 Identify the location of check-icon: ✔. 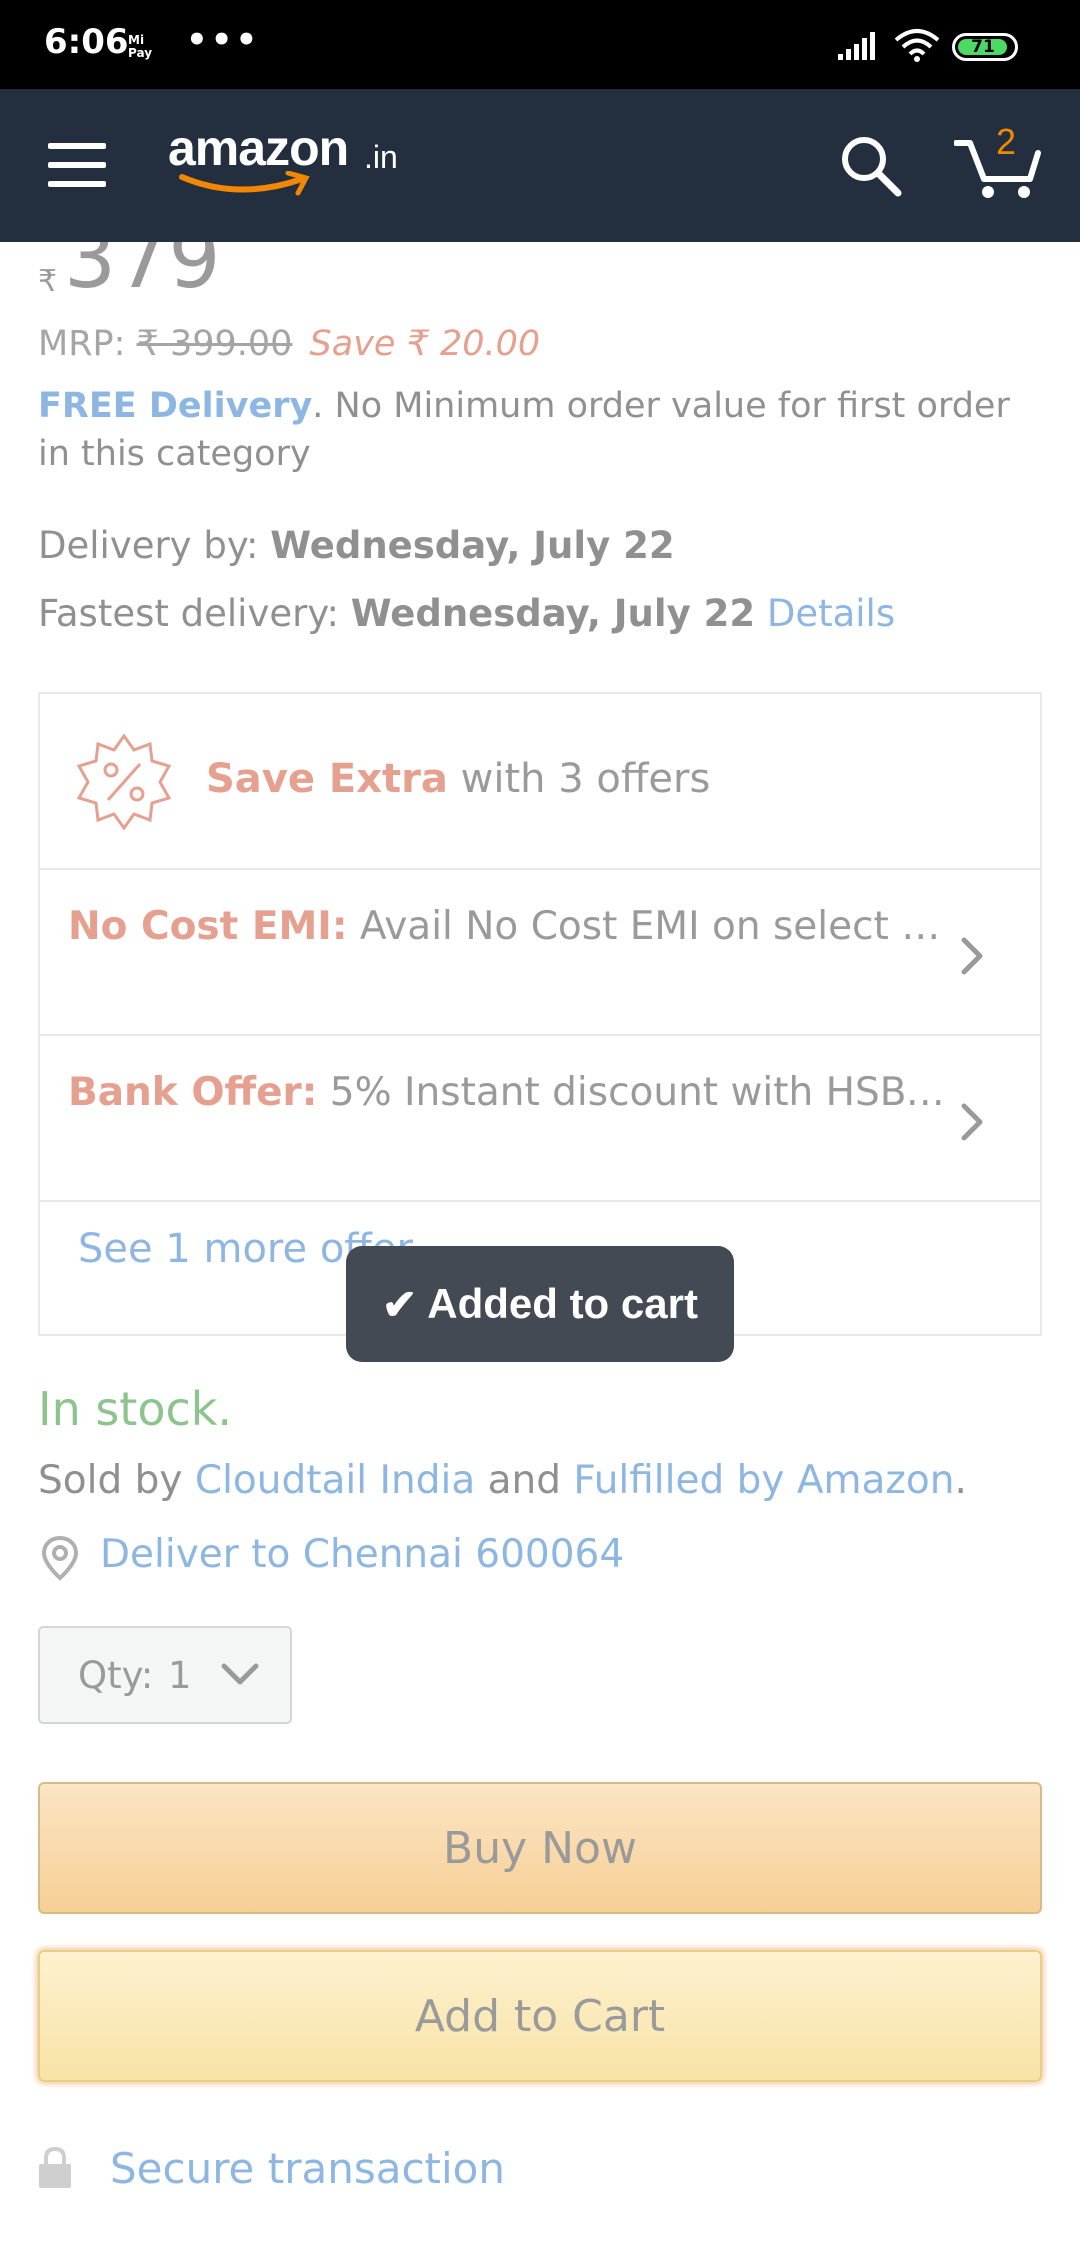
(400, 1304).